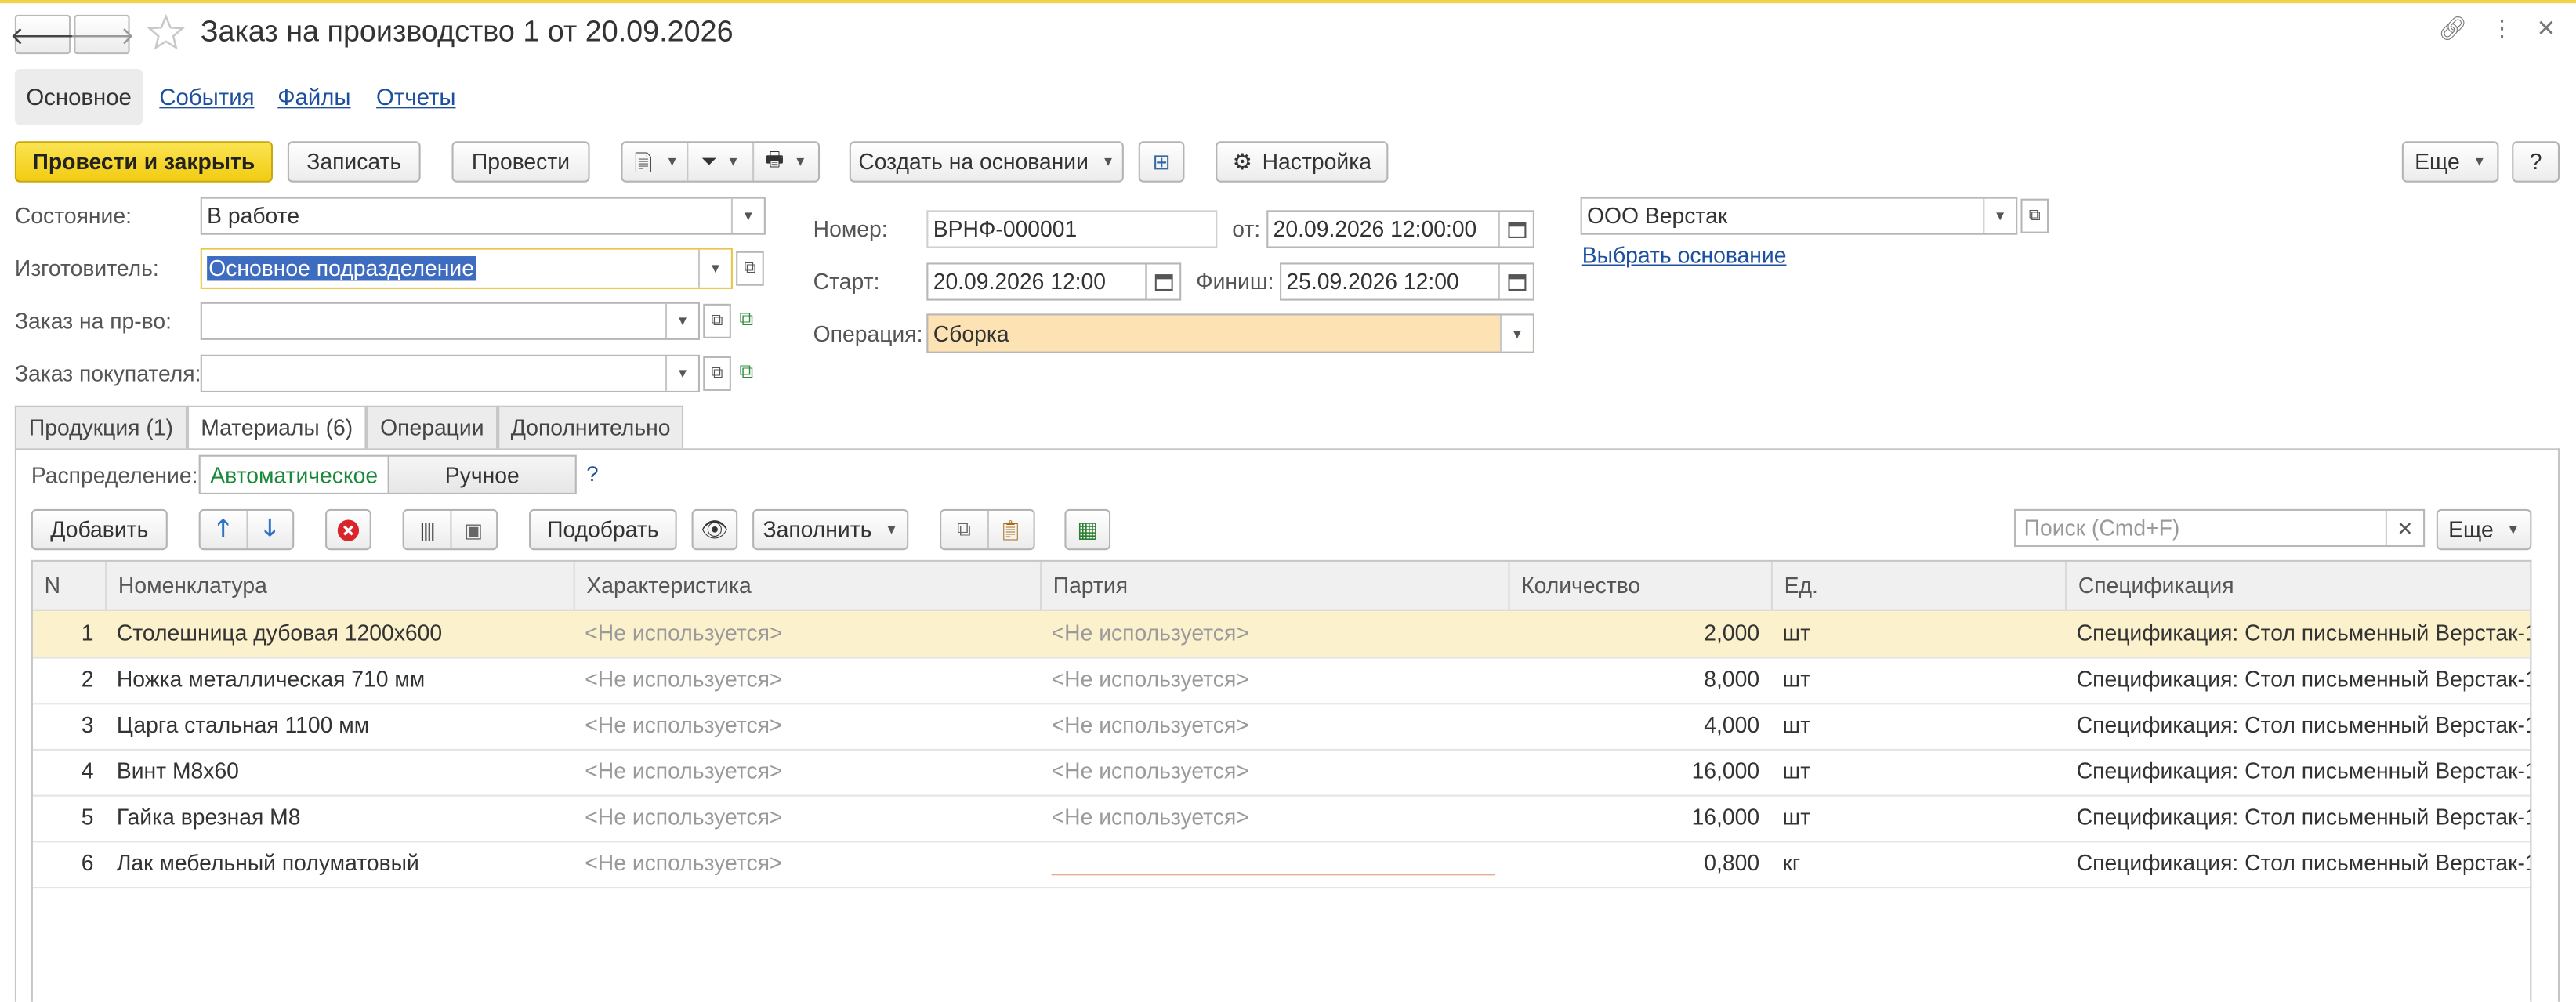 The width and height of the screenshot is (2576, 1002). What do you see at coordinates (2484, 529) in the screenshot?
I see `table-more-button: Еще ▼` at bounding box center [2484, 529].